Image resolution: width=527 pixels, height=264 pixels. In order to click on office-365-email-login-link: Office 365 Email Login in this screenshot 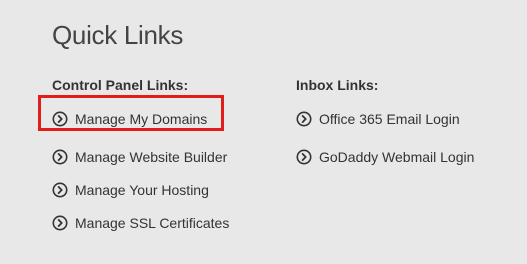, I will do `click(385, 119)`.